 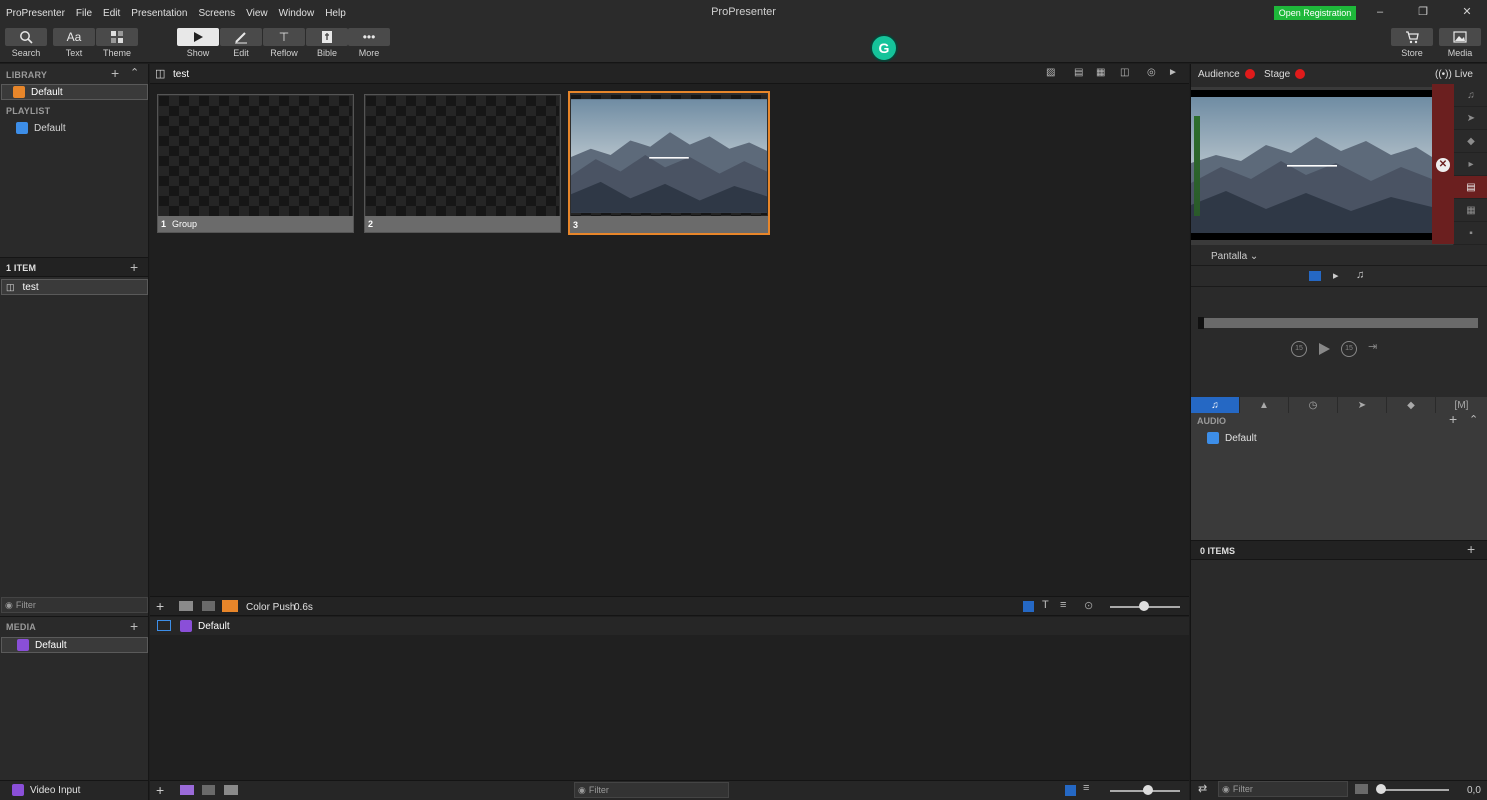 I want to click on skip-to-end-icon: ⇥, so click(x=1372, y=346).